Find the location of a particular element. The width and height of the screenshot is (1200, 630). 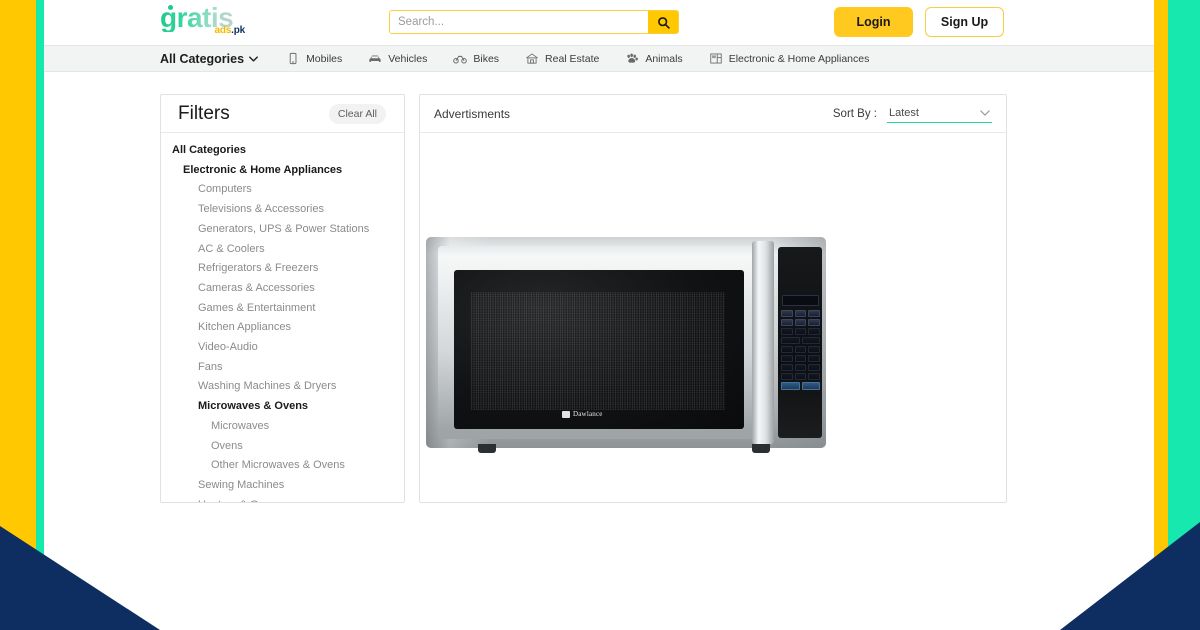

nav-item-mobiles: Mobiles is located at coordinates (314, 58).